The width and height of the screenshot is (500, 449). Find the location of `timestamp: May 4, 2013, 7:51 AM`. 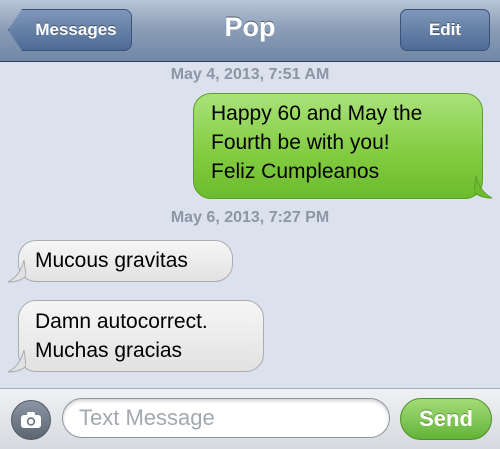

timestamp: May 4, 2013, 7:51 AM is located at coordinates (250, 74).